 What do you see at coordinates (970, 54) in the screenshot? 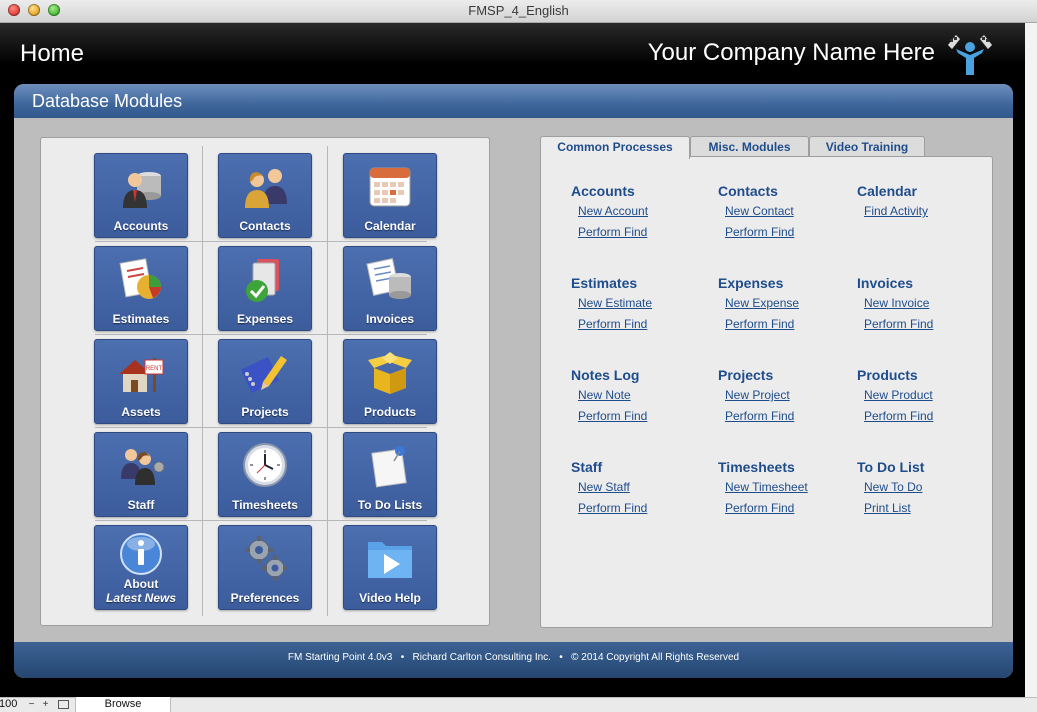
I see `company-logo-icon` at bounding box center [970, 54].